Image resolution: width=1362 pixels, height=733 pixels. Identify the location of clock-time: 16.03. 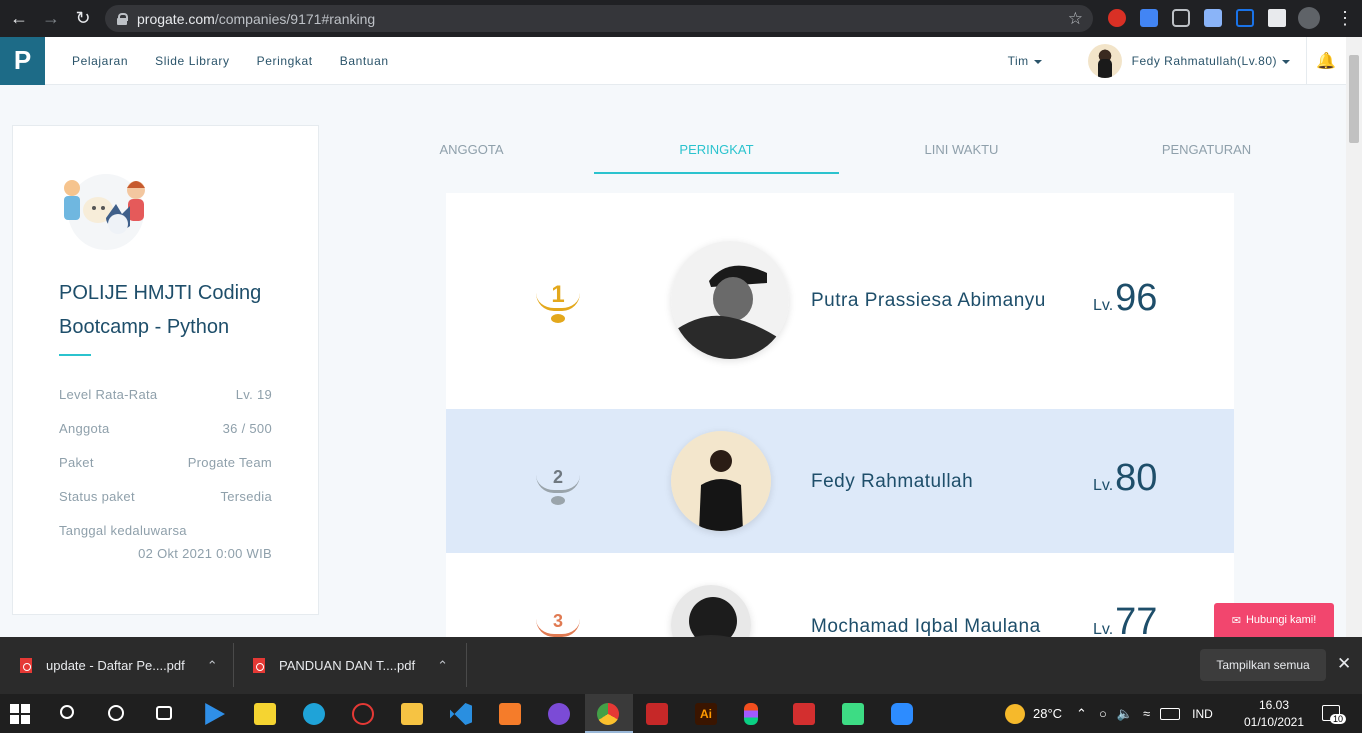
(1274, 705).